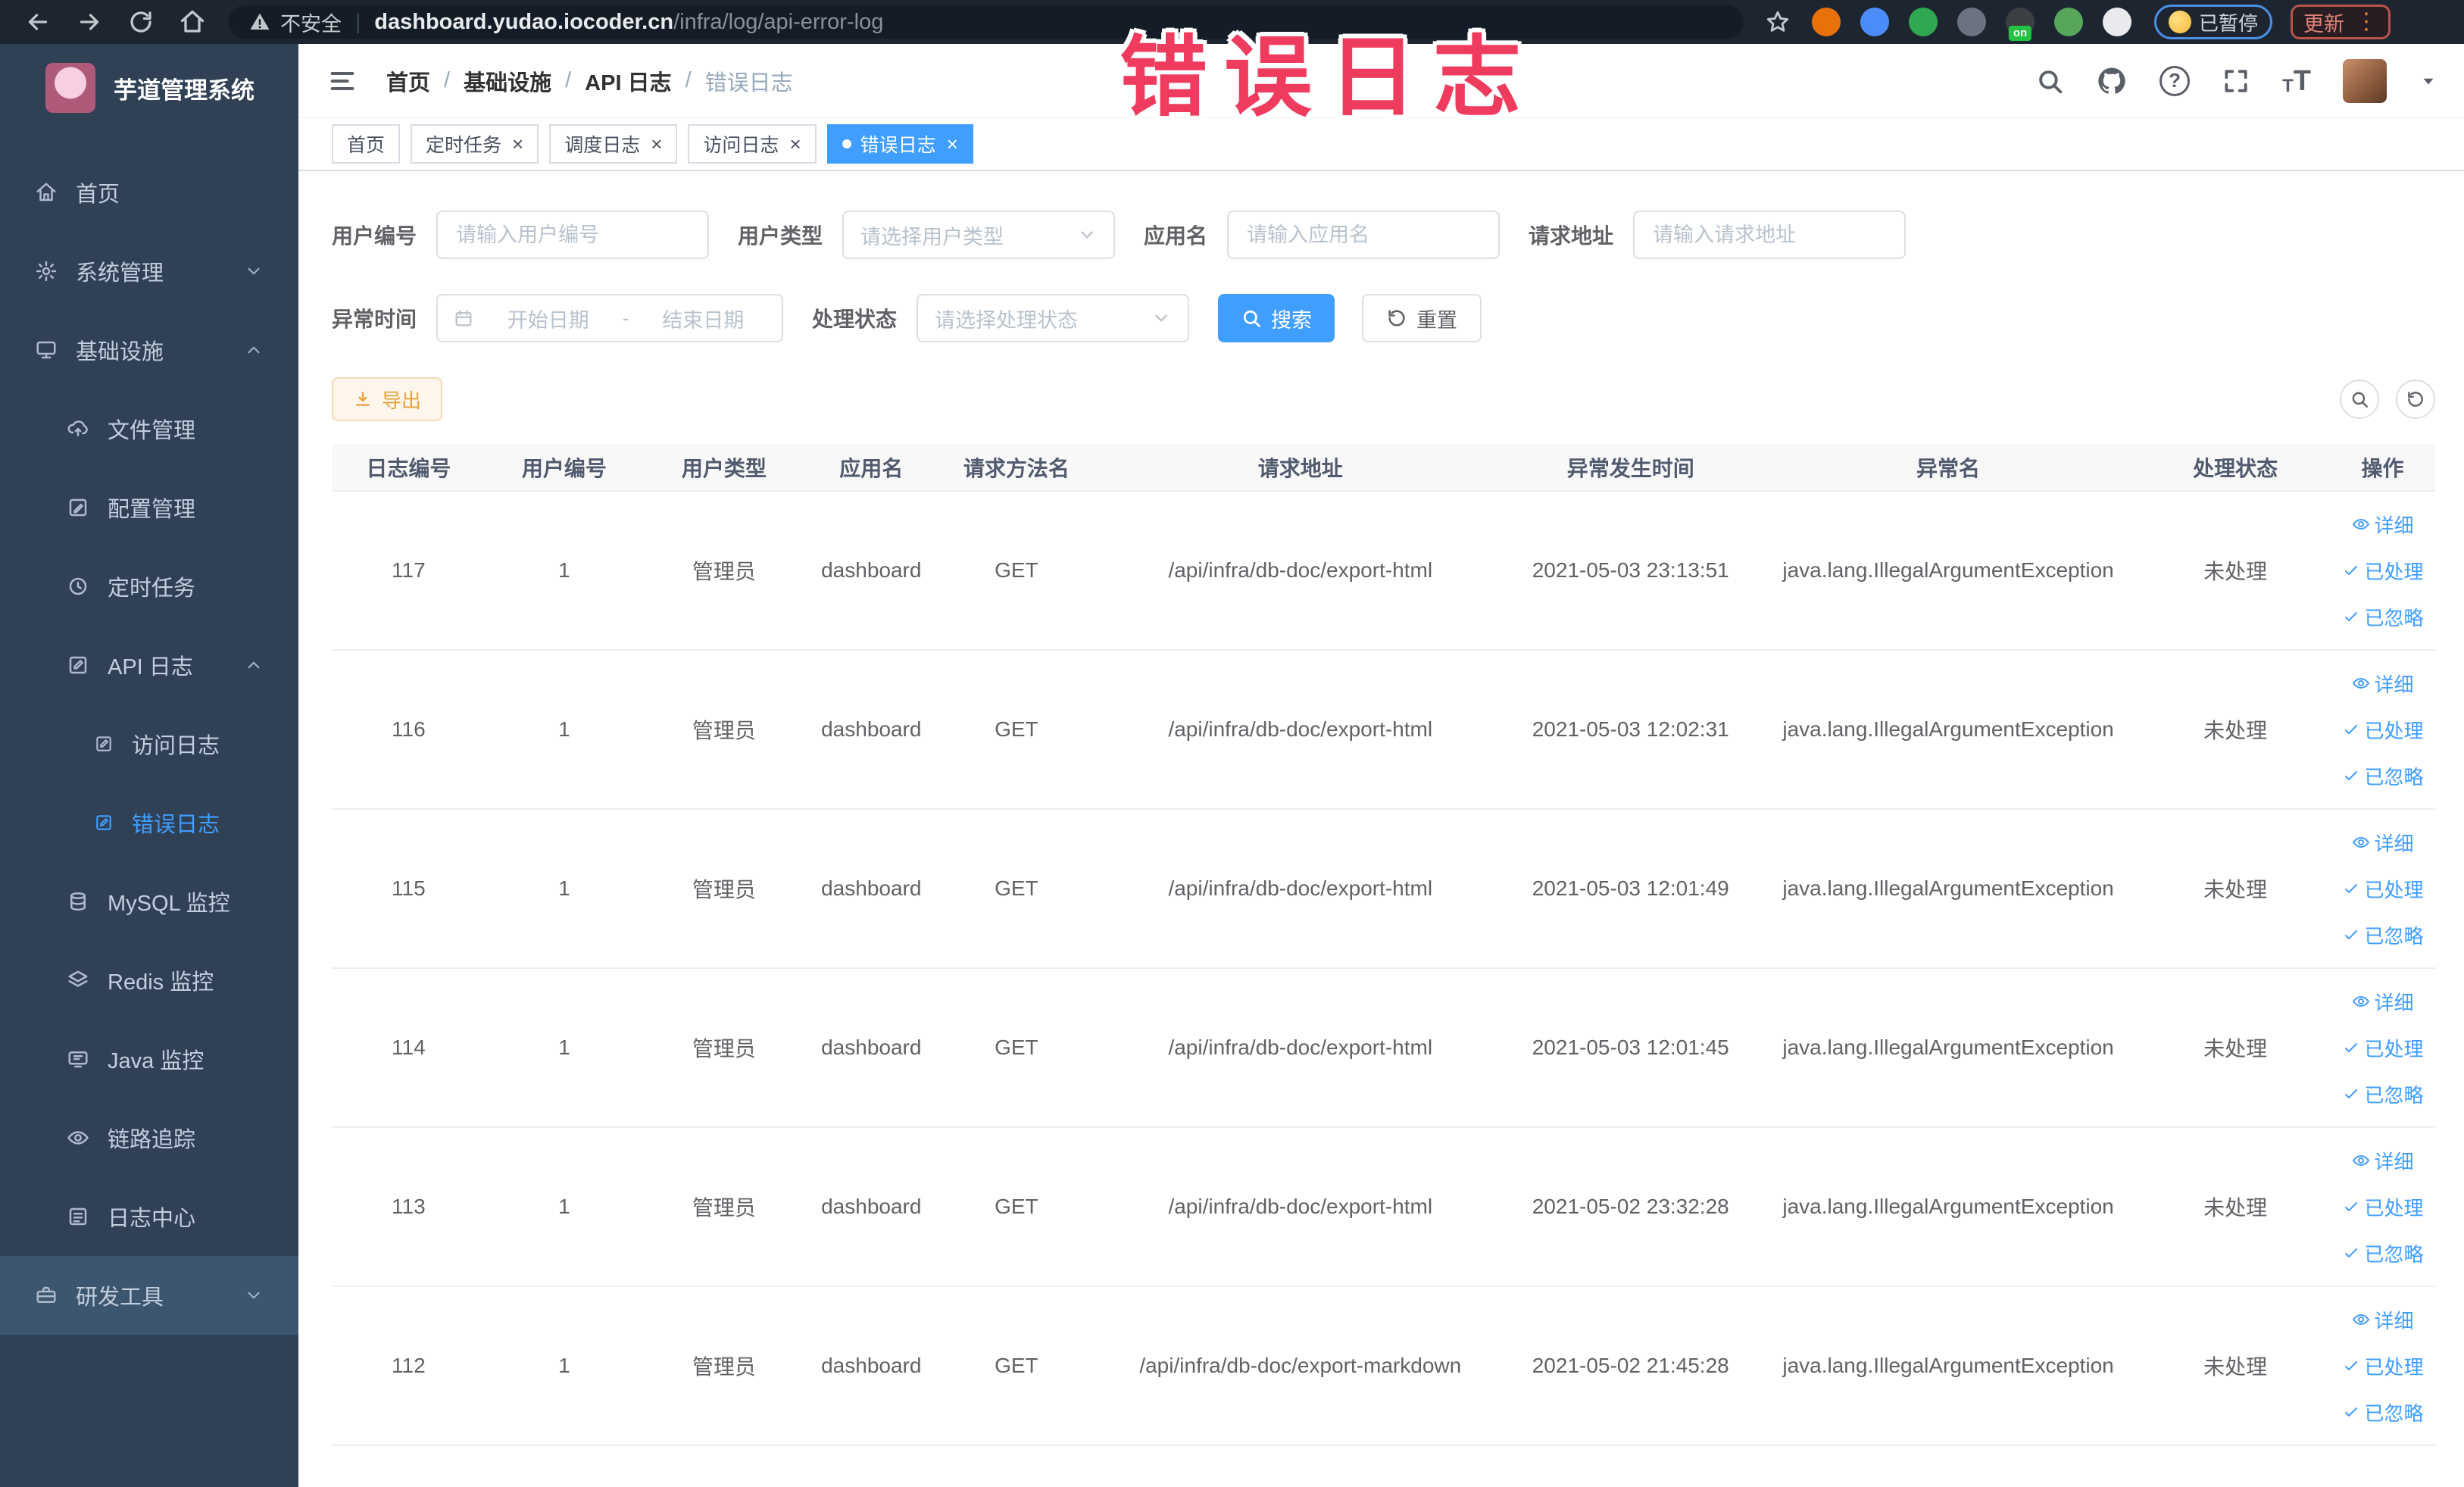 This screenshot has width=2464, height=1487. Describe the element at coordinates (475, 144) in the screenshot. I see `tab-定时任务: 定时任务 ×` at that location.